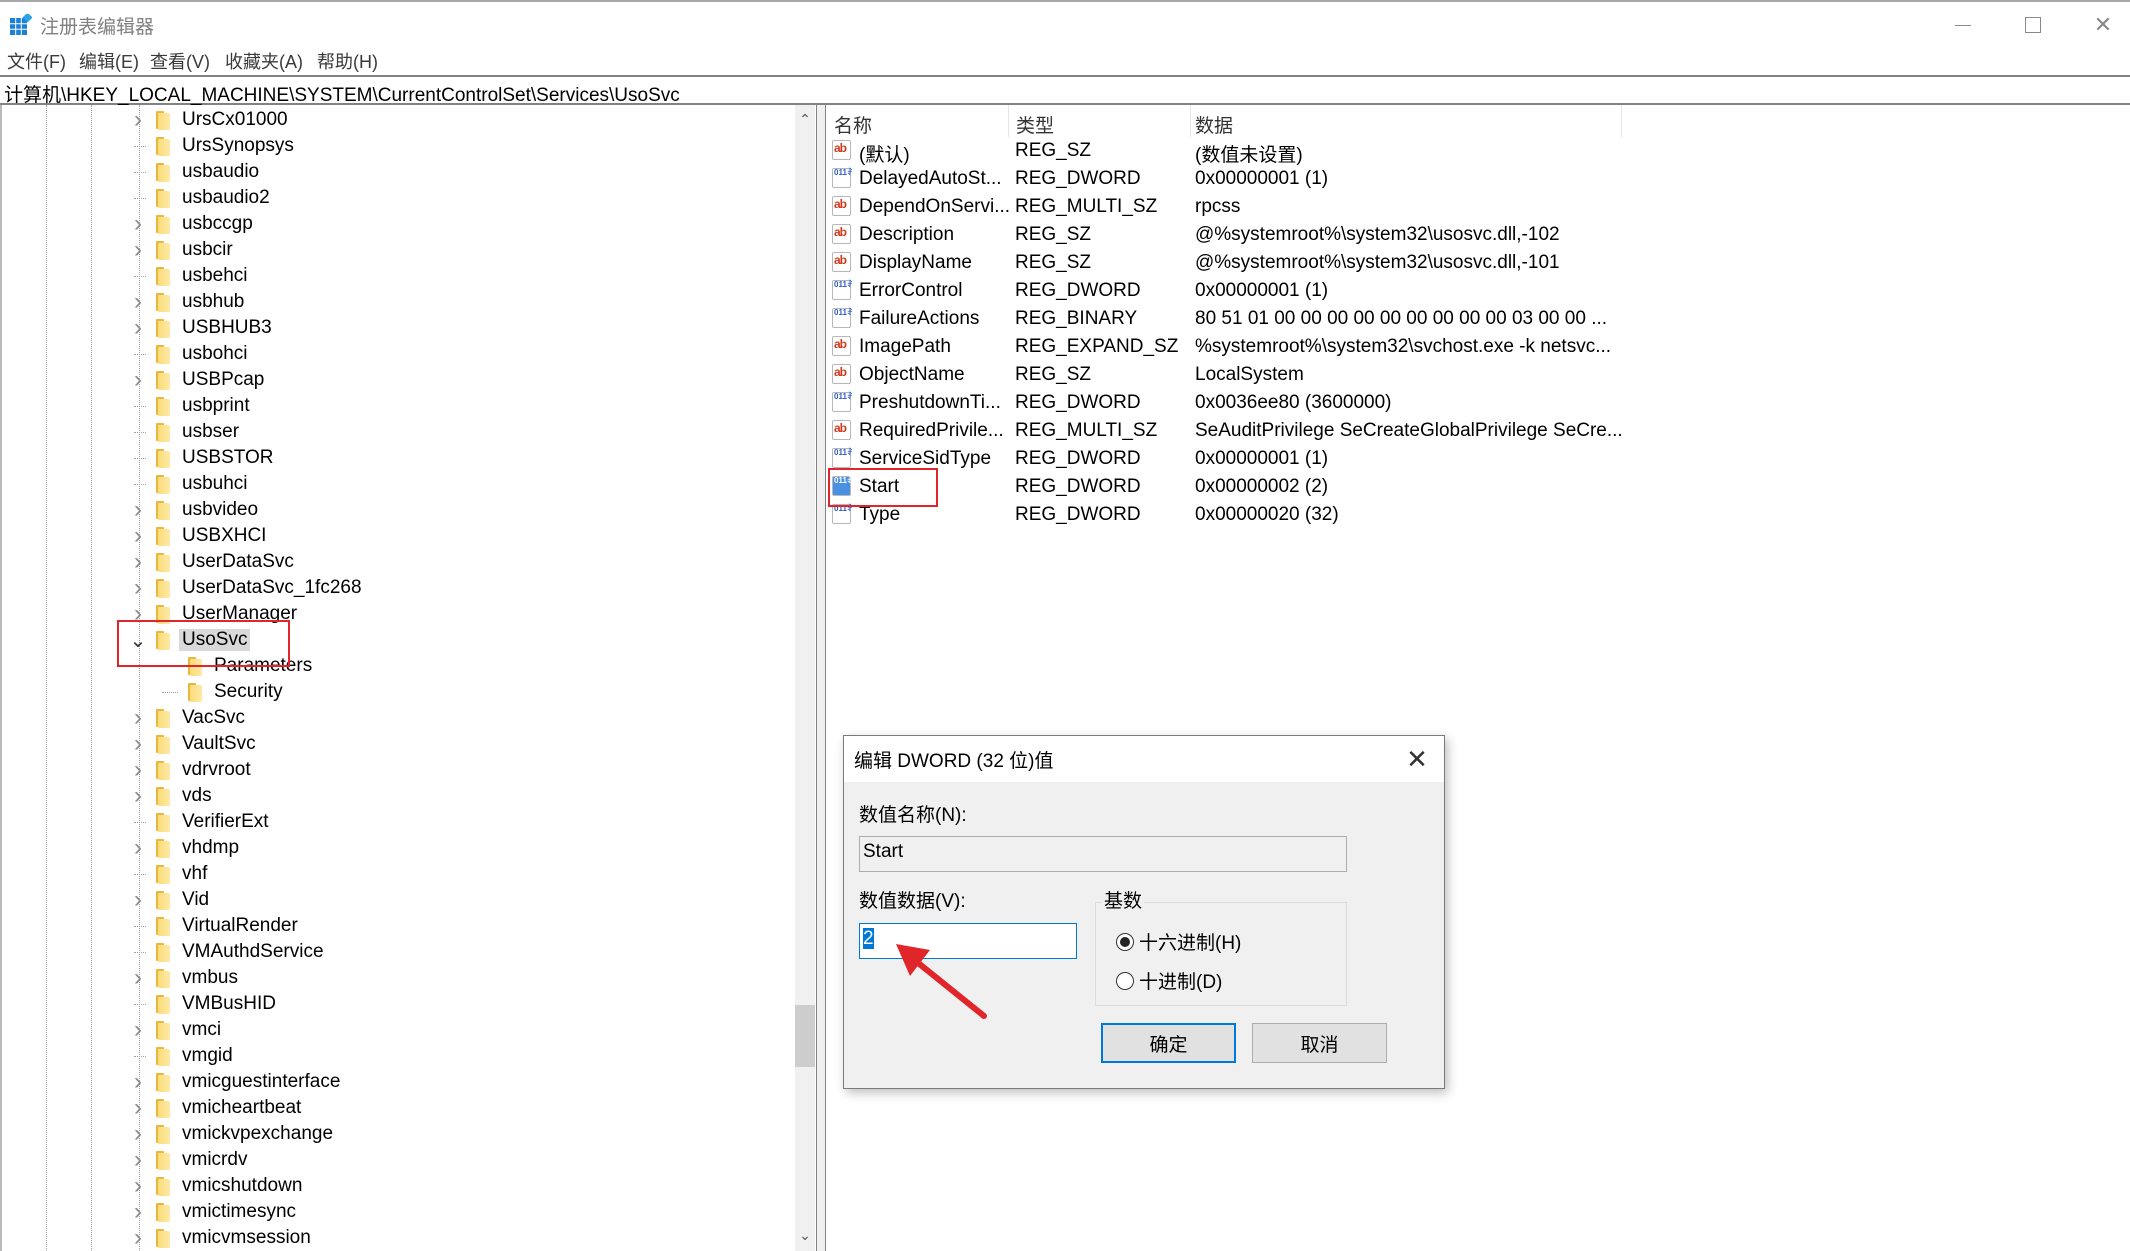  I want to click on dialog-close-button: ✕, so click(1417, 759).